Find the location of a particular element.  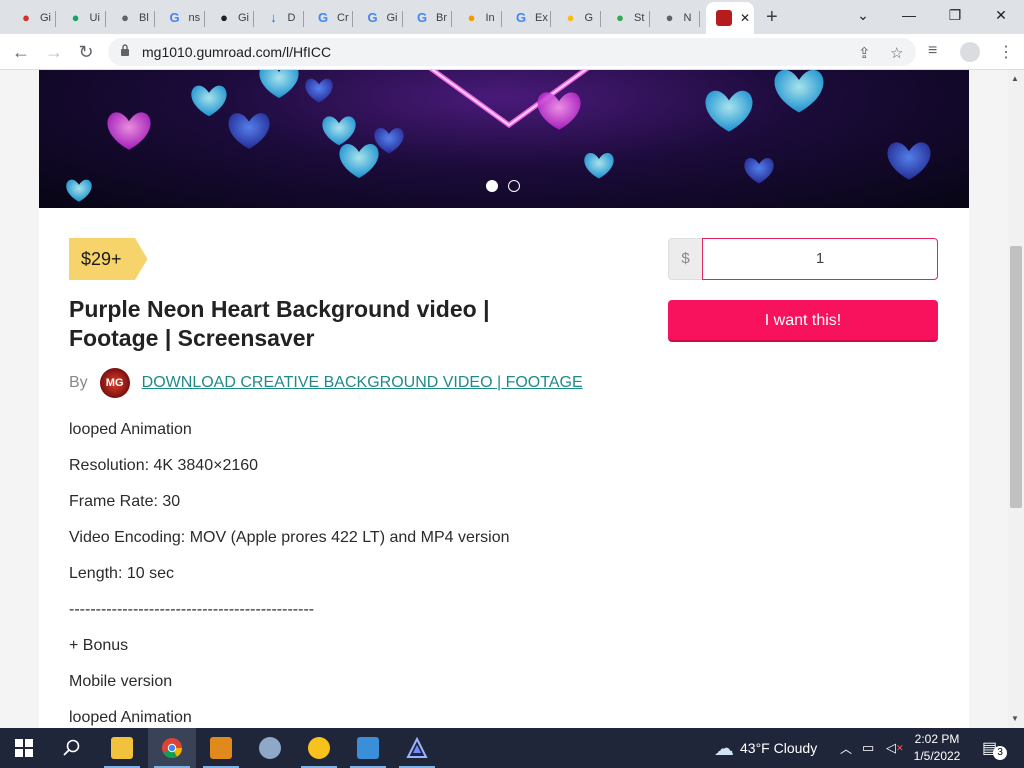

tab-2: ● Ui is located at coordinates (82, 18).